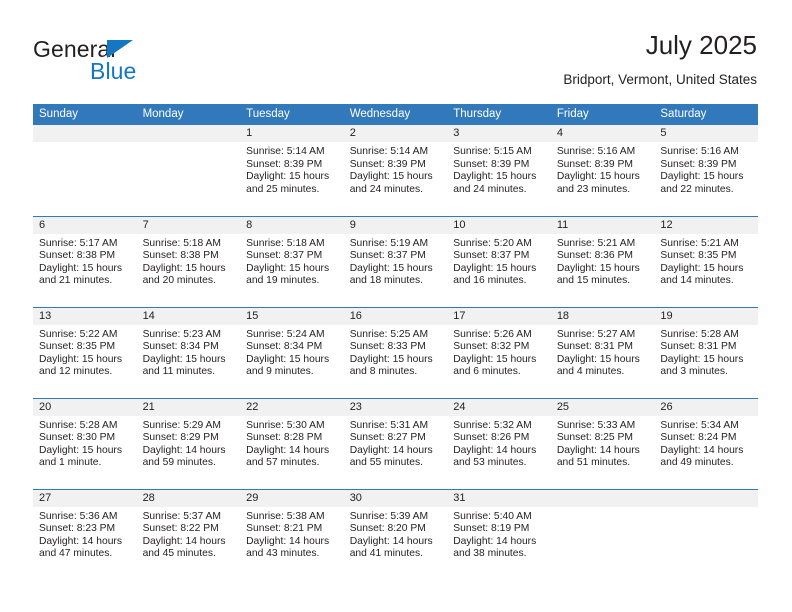 The width and height of the screenshot is (792, 612). I want to click on sunset-text: Sunset: 8:34 PM, so click(284, 347).